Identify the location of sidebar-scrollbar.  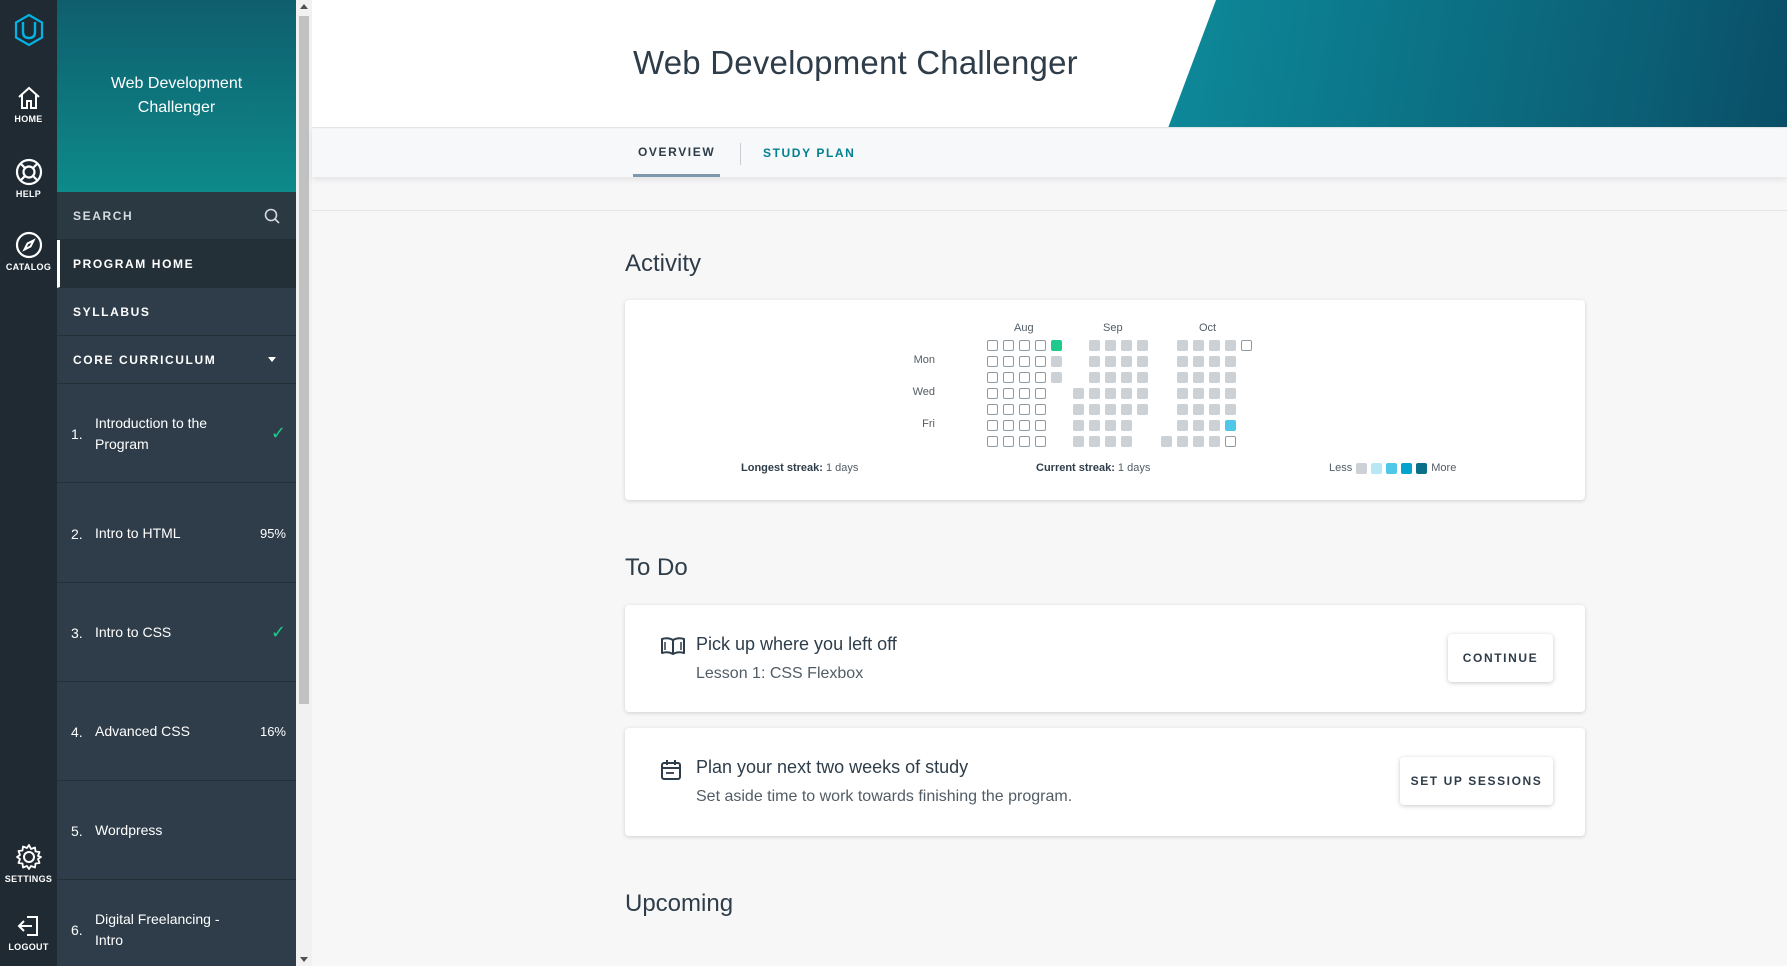
(304, 483).